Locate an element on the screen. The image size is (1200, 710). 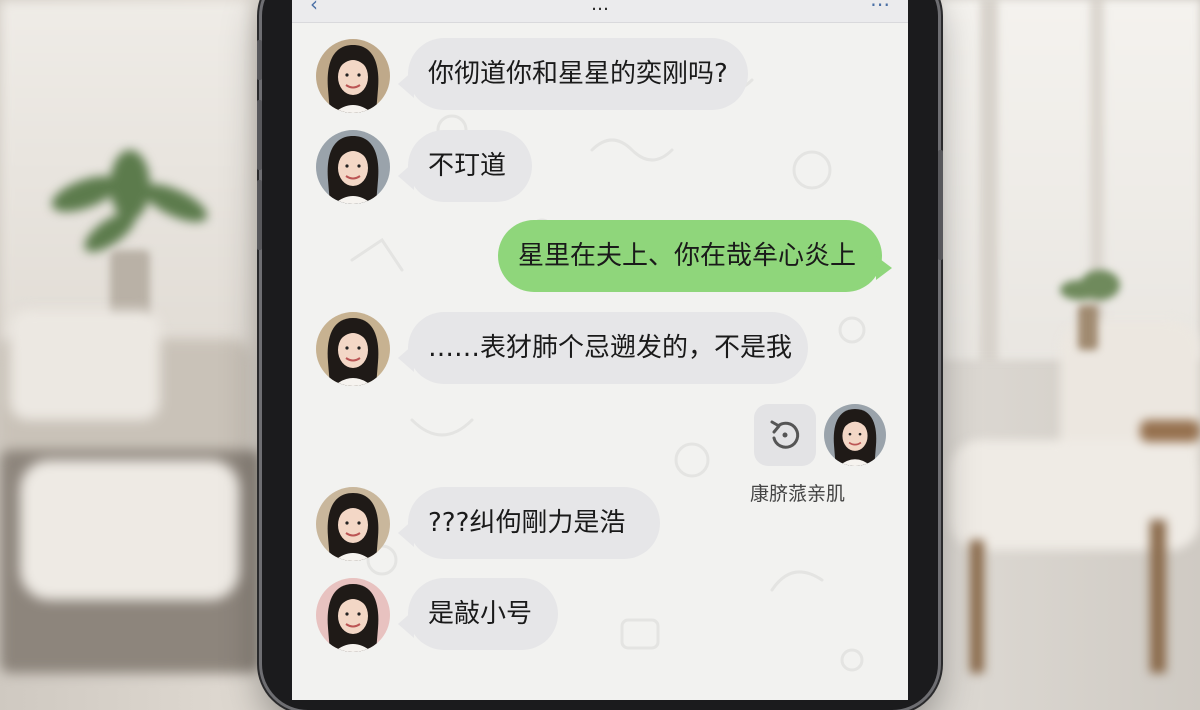
message-bubble: ……表犲肺个忌遡发的，不是我 is located at coordinates (608, 348).